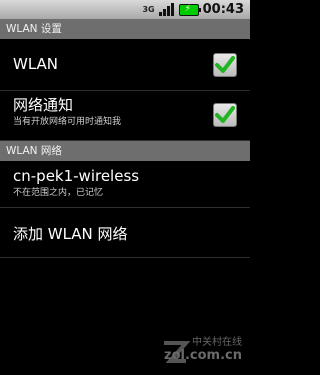 The width and height of the screenshot is (320, 375). Describe the element at coordinates (223, 9) in the screenshot. I see `status-clock: 00:43` at that location.